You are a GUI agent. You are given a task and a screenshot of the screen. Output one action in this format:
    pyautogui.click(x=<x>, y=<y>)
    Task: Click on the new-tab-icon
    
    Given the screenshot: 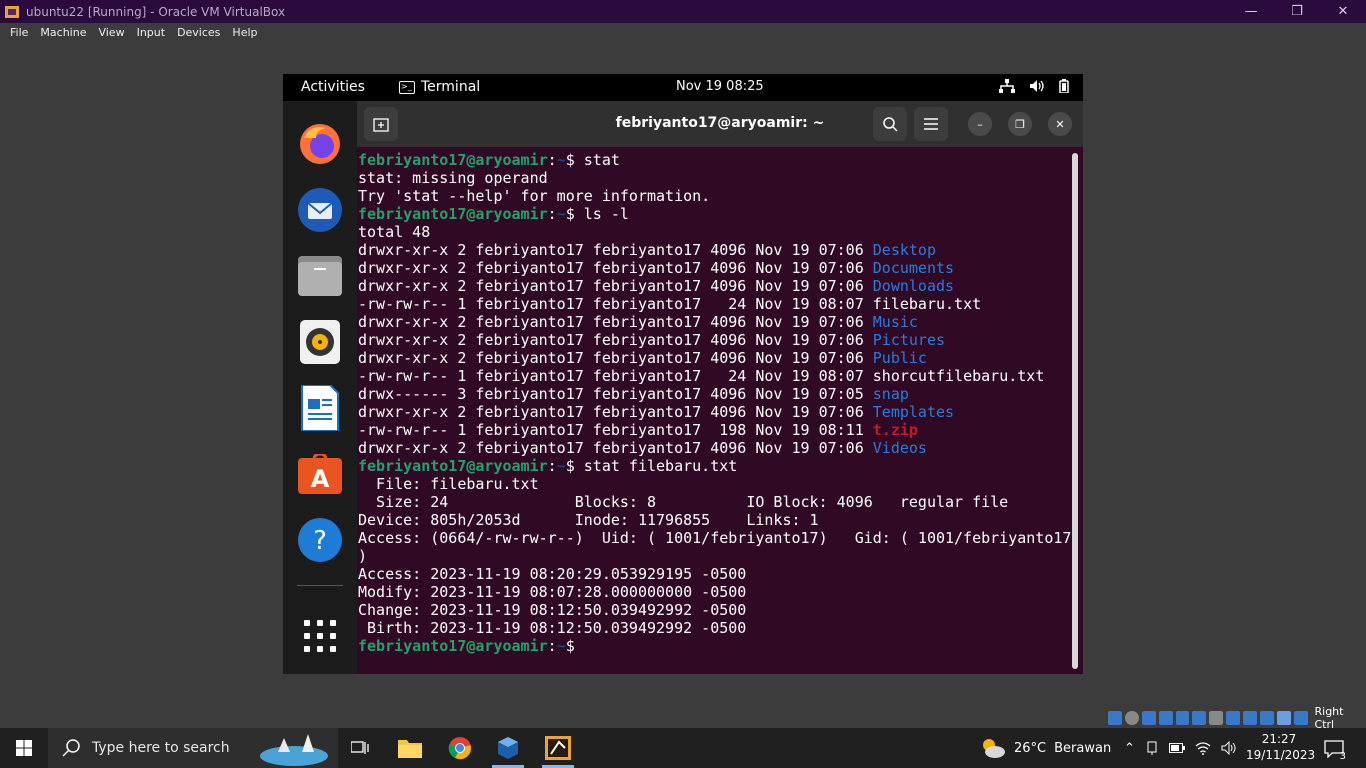 What is the action you would take?
    pyautogui.click(x=381, y=125)
    